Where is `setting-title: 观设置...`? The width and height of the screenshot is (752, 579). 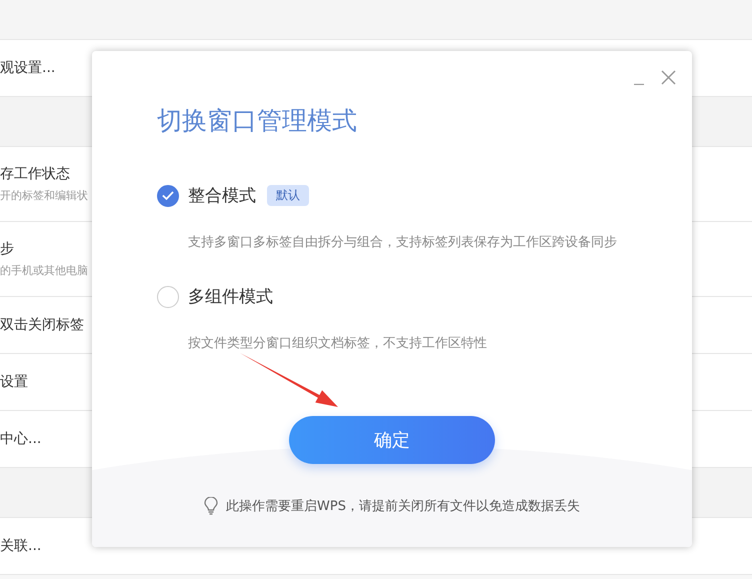 setting-title: 观设置... is located at coordinates (28, 68).